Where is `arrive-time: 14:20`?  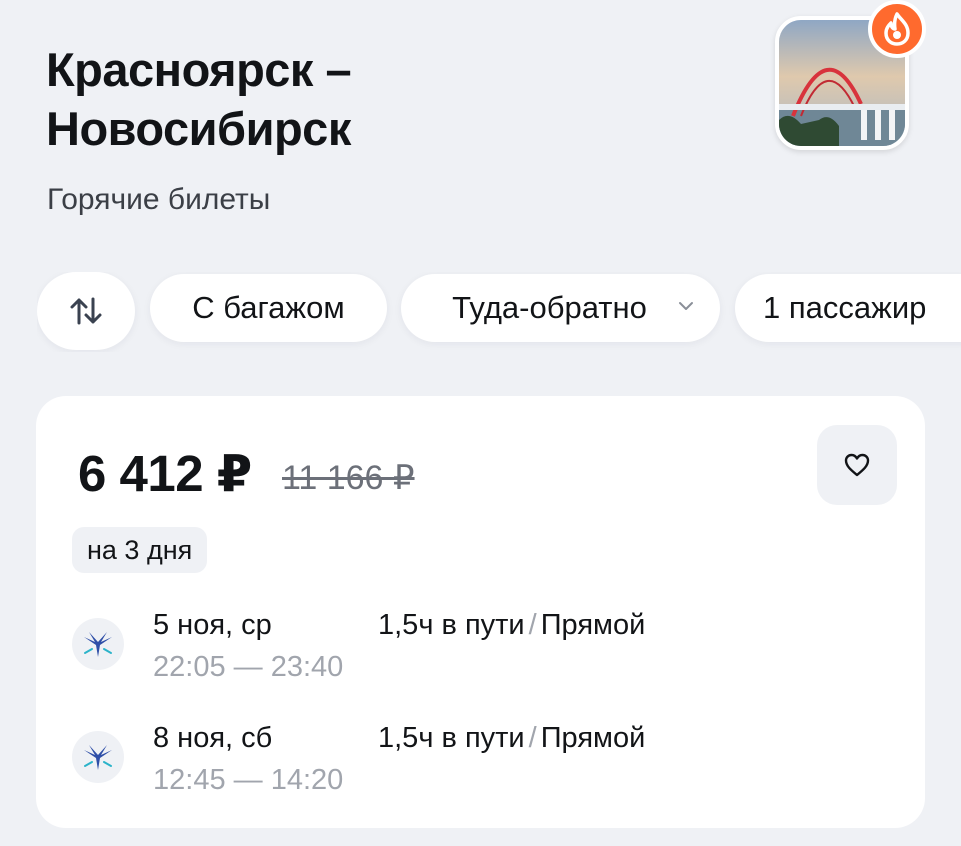 arrive-time: 14:20 is located at coordinates (307, 780).